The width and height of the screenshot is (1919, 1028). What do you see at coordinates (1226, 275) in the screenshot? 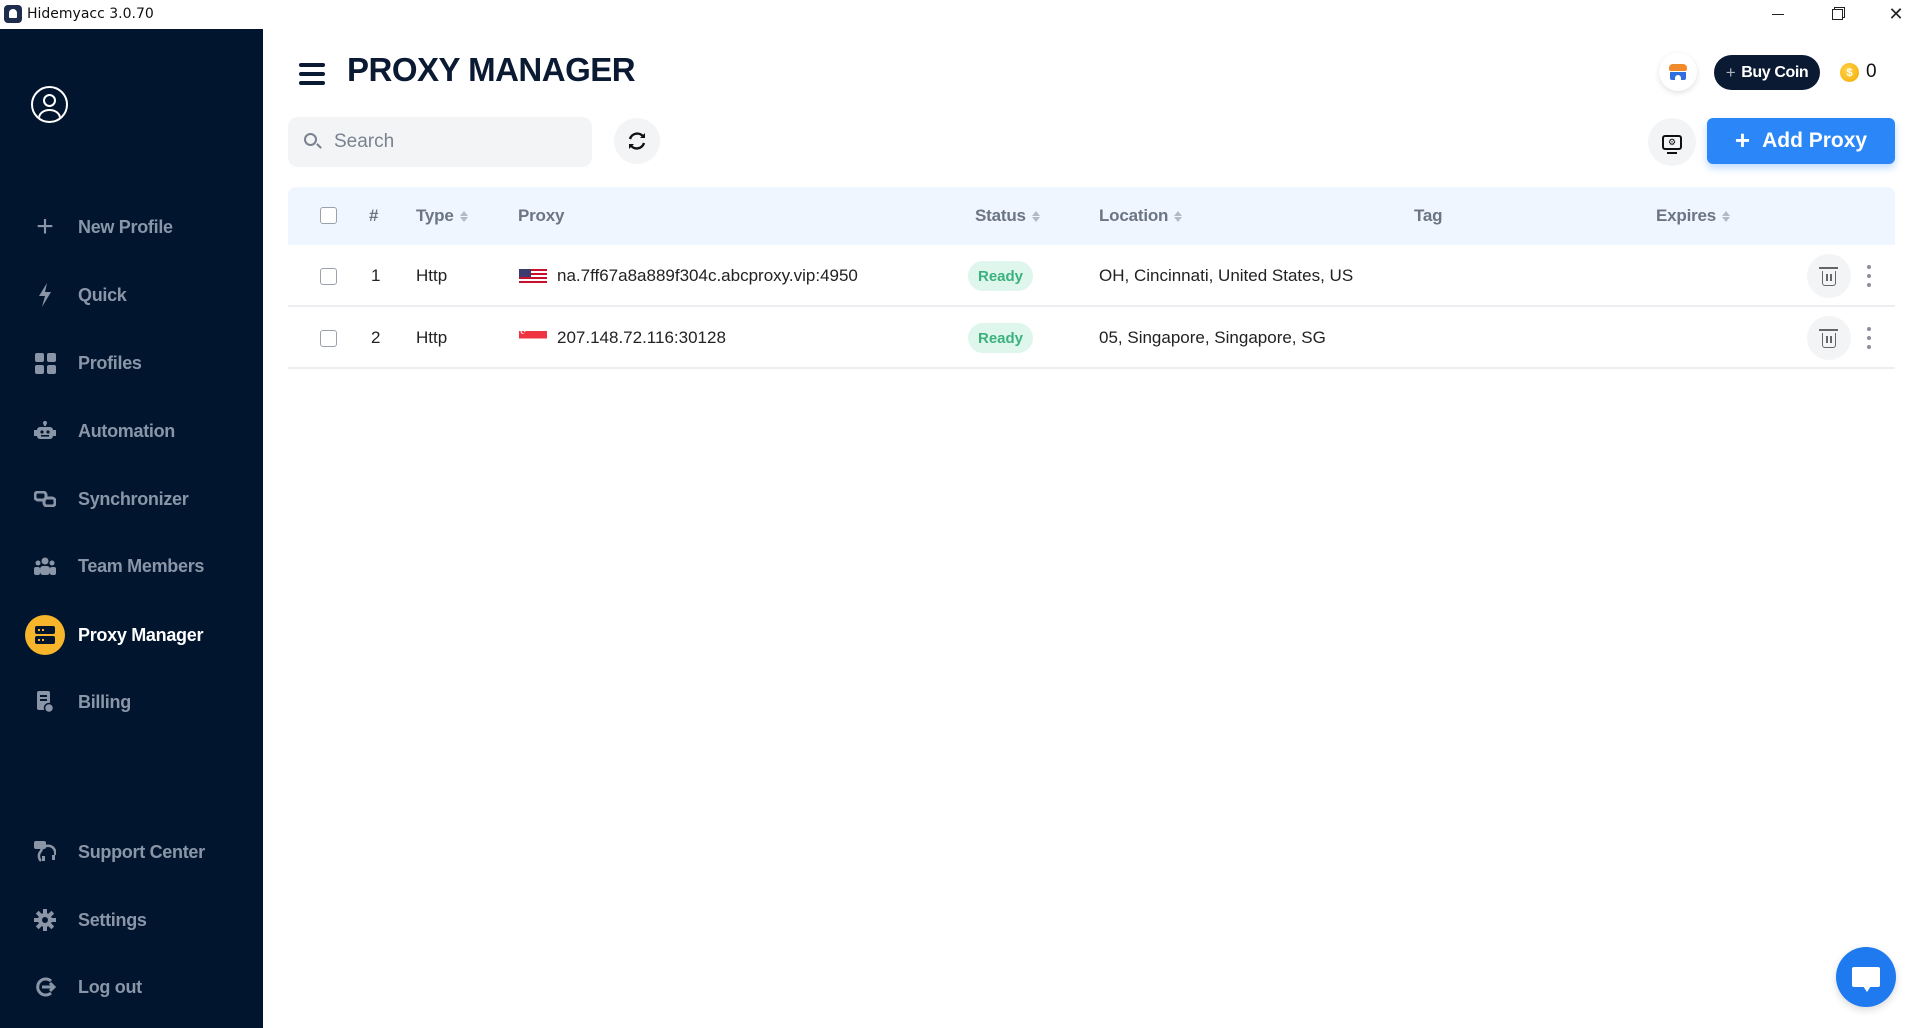
I see `row-location: OH, Cincinnati, United States, US` at bounding box center [1226, 275].